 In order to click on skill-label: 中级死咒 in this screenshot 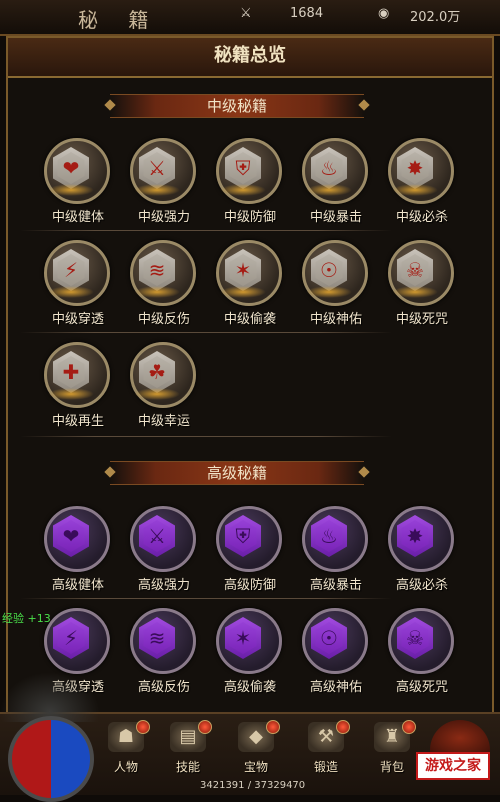, I will do `click(421, 319)`.